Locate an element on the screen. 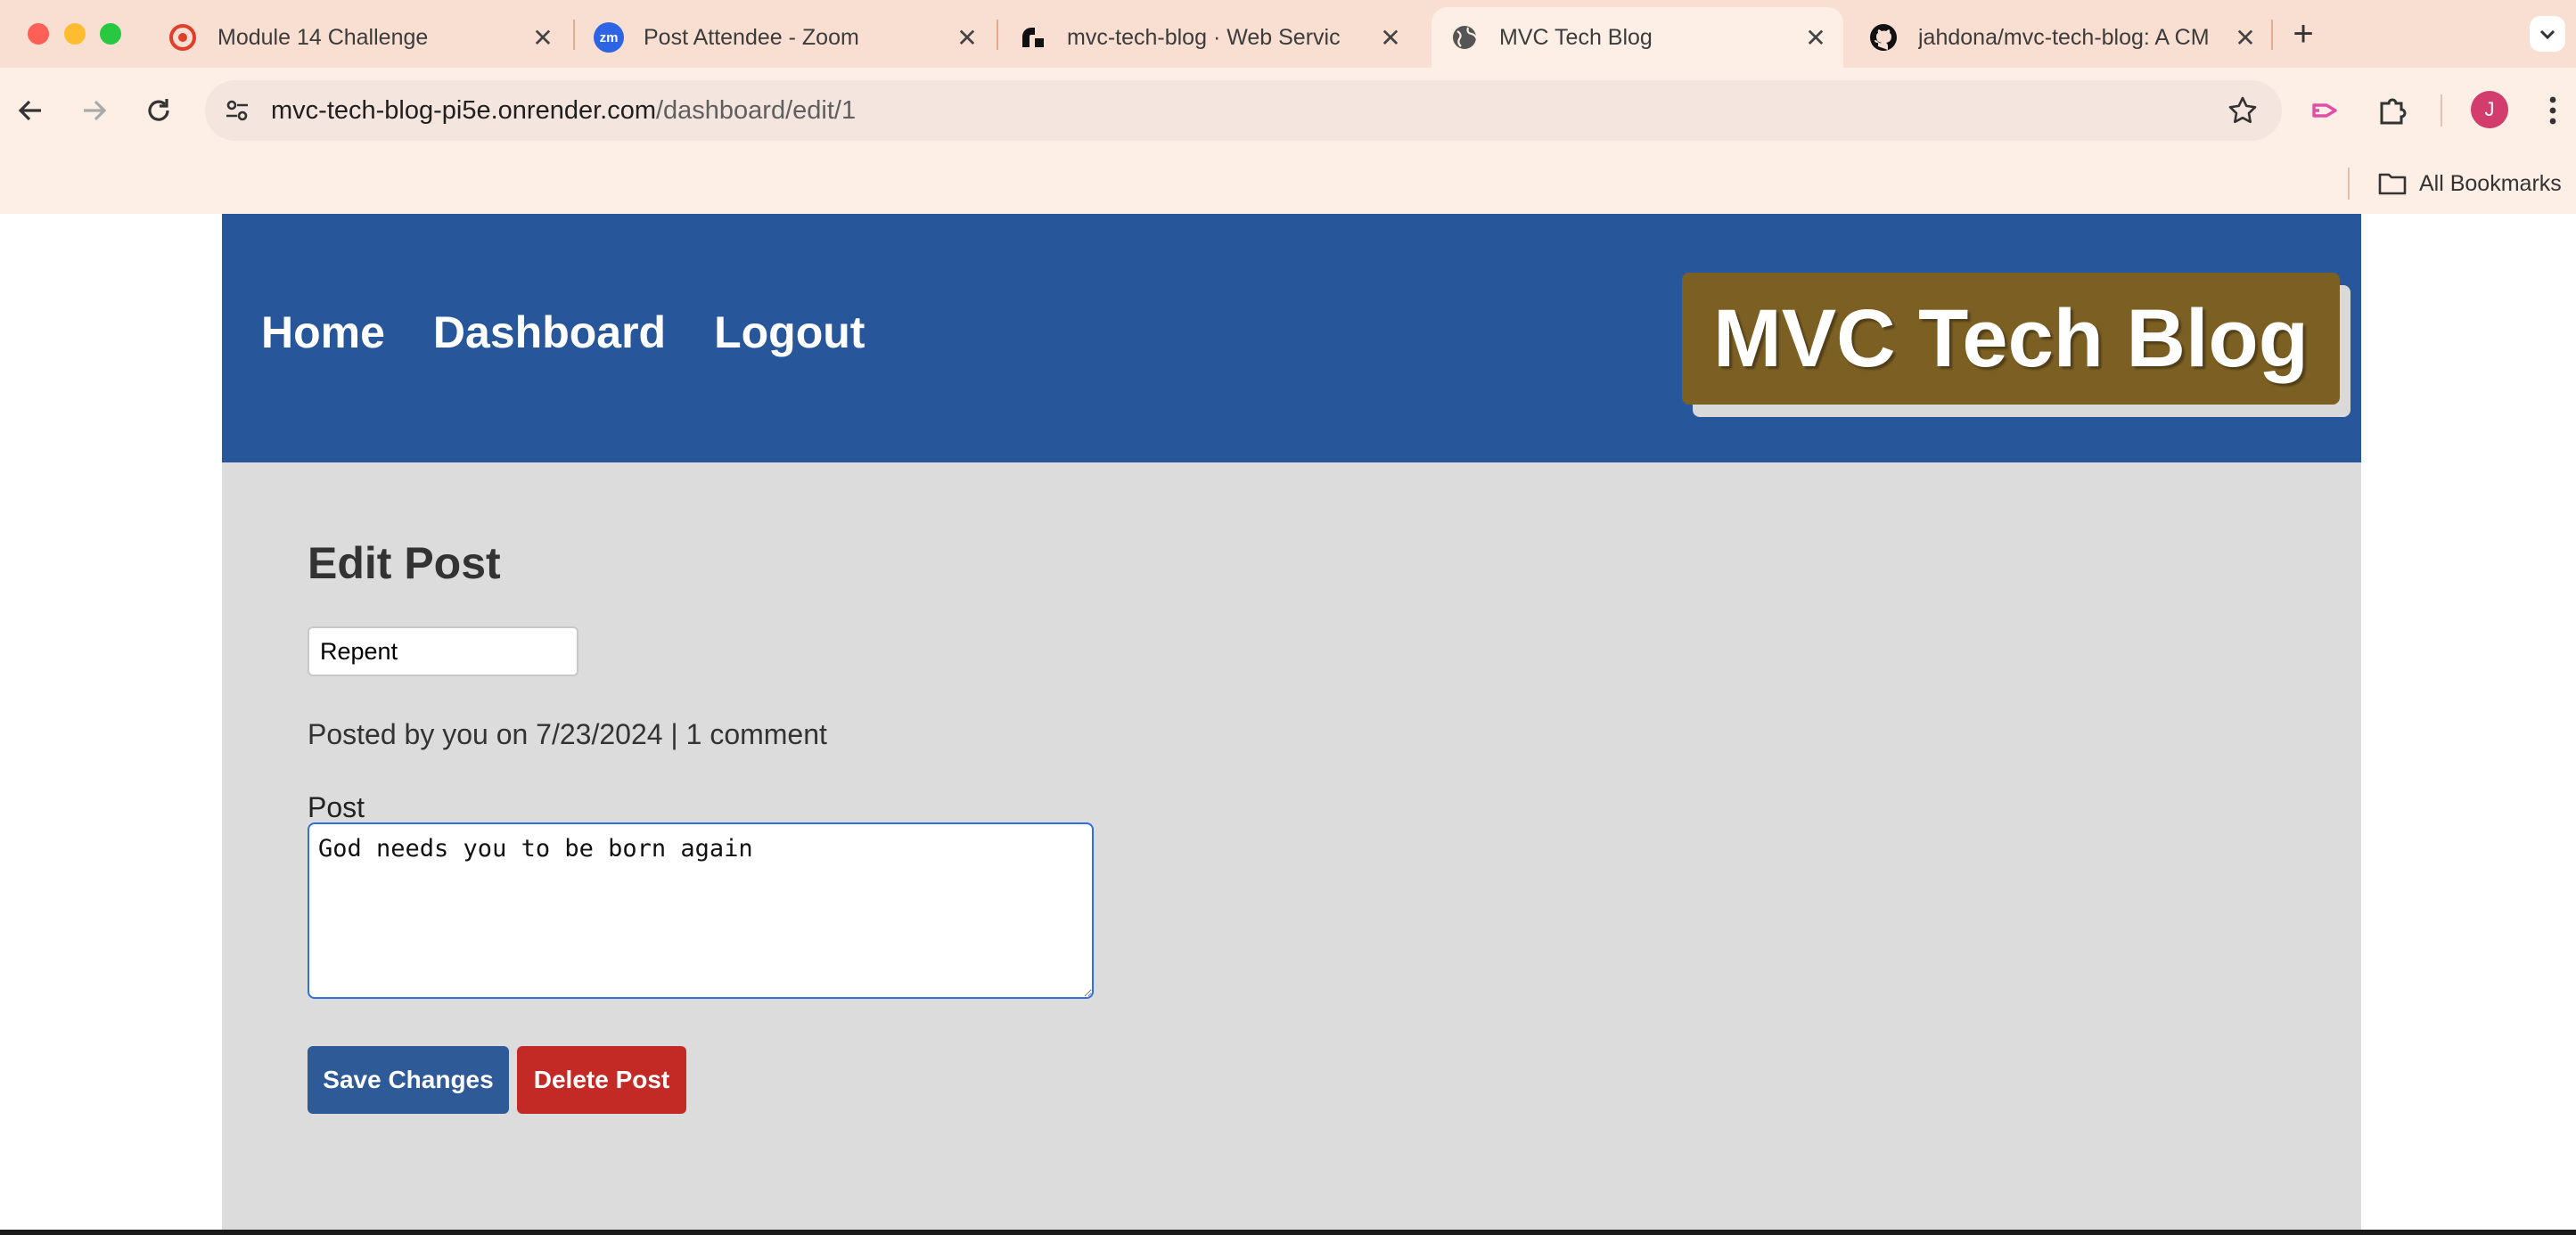  main-nav: Home Dashboard Logout is located at coordinates (563, 333).